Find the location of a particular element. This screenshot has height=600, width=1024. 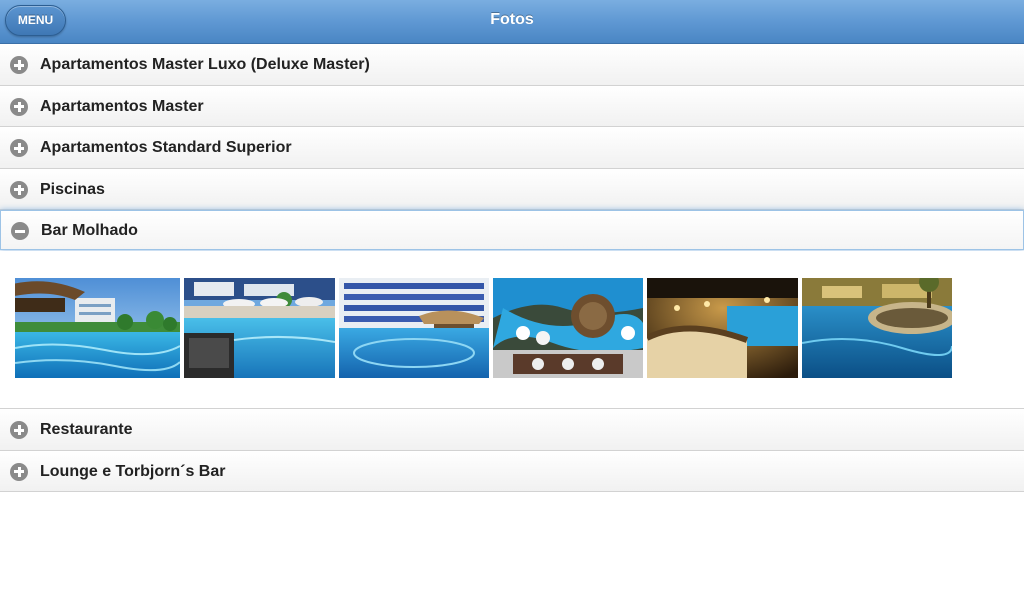

section-lounge-torbjorns-bar: Lounge e Torbjorn´s Bar is located at coordinates (512, 471).